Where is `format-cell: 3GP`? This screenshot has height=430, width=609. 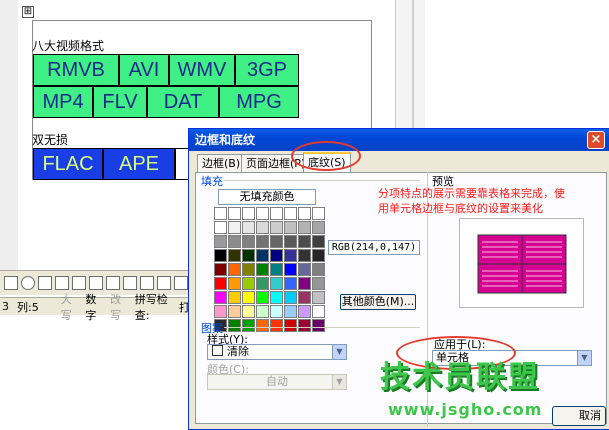 format-cell: 3GP is located at coordinates (267, 70).